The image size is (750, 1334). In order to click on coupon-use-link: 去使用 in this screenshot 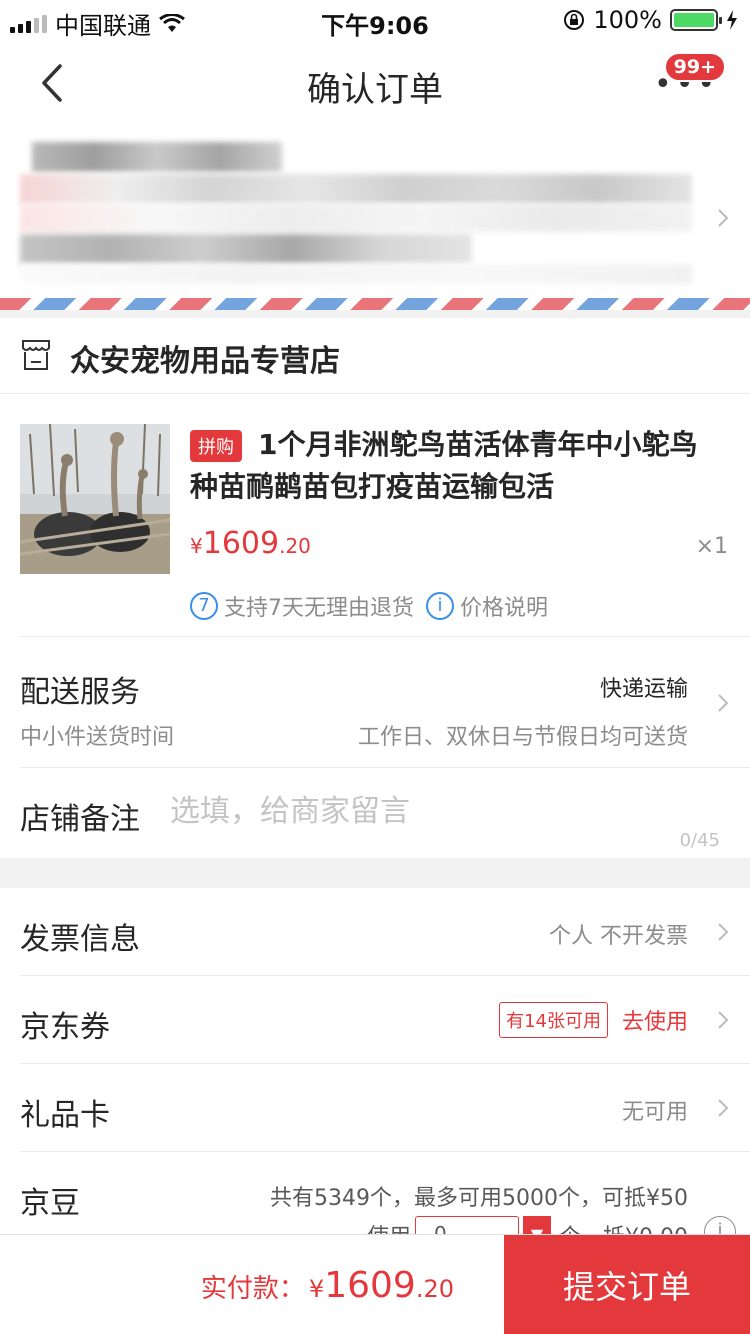, I will do `click(655, 1020)`.